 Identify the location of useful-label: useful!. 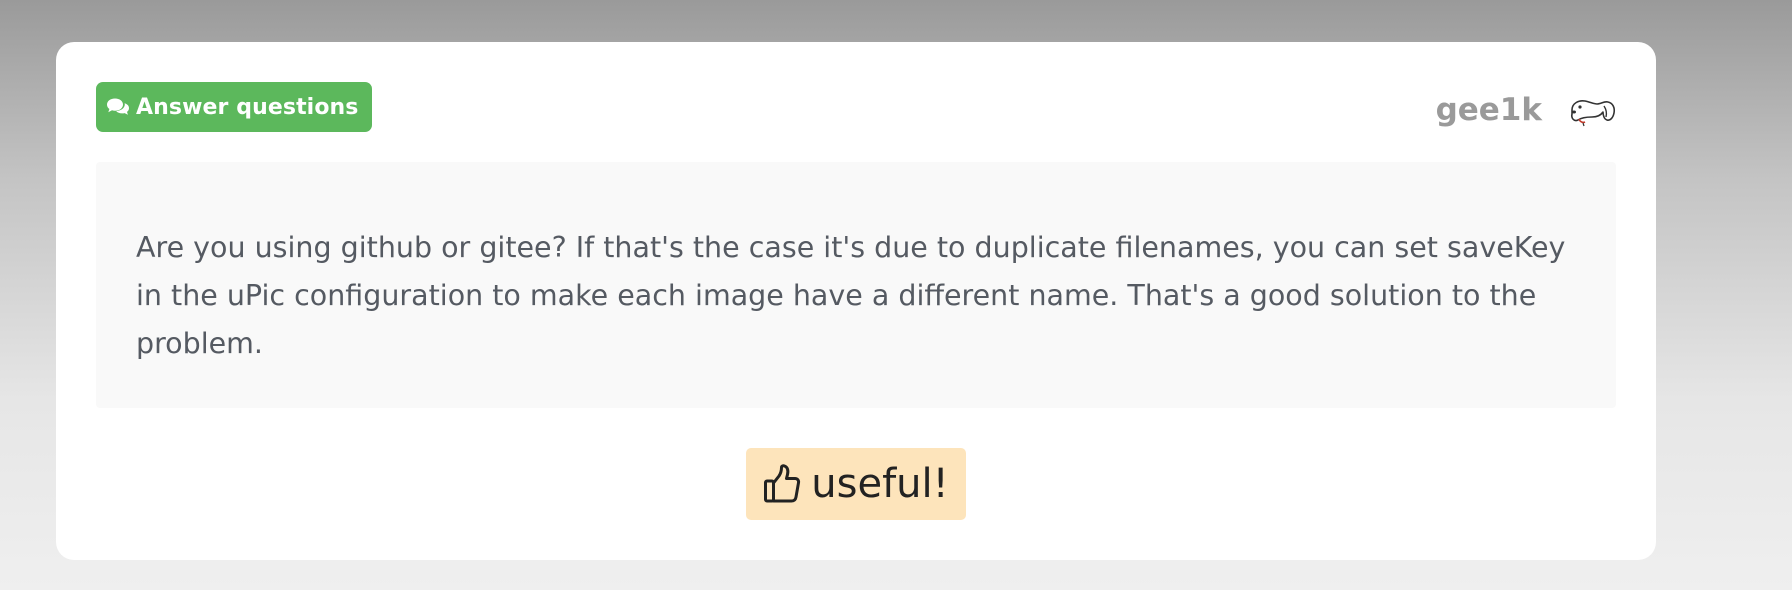
(880, 484).